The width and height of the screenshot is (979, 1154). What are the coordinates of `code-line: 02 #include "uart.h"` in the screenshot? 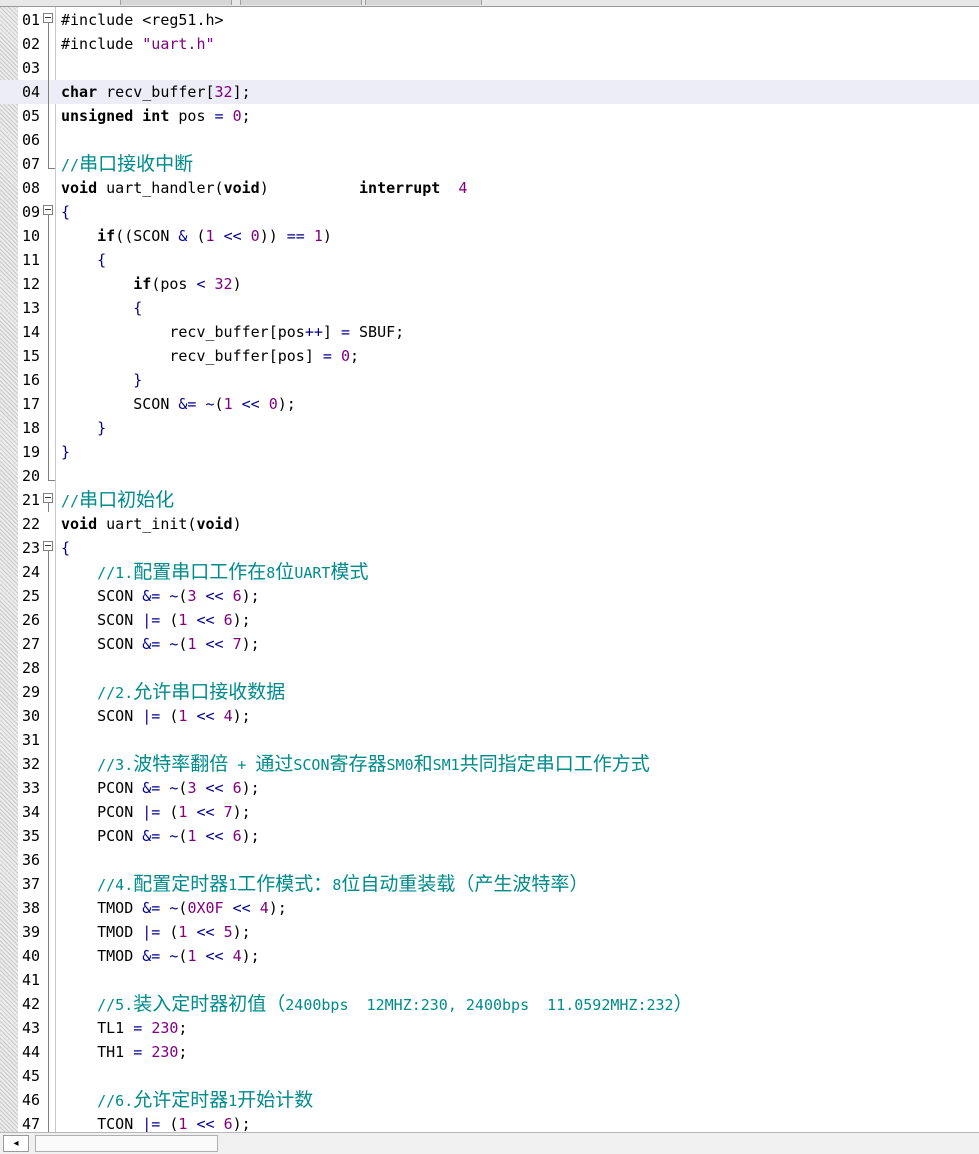 It's located at (489, 44).